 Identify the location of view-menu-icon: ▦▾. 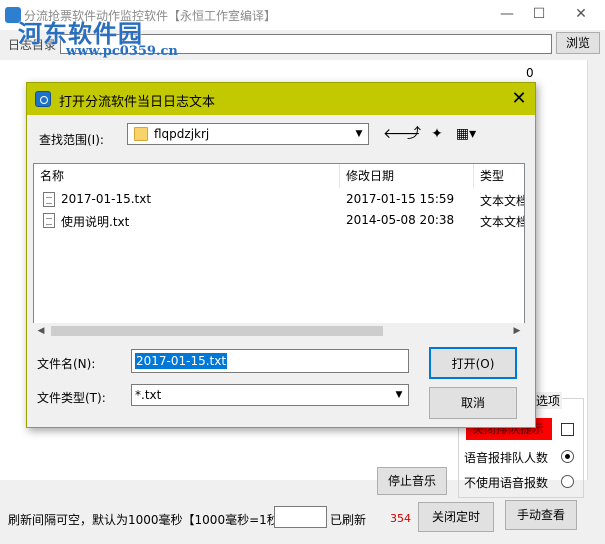
(466, 134).